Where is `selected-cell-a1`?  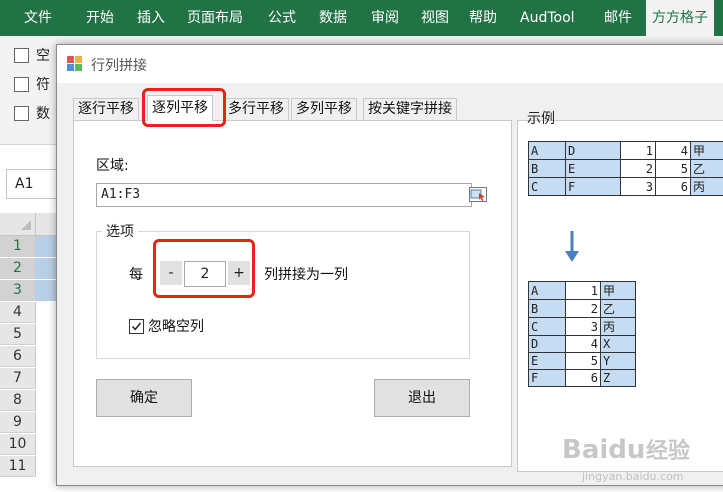 selected-cell-a1 is located at coordinates (46, 246).